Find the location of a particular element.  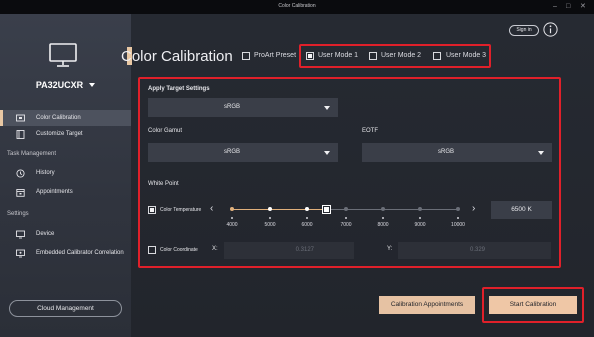

color-gamut-dropdown: sRGB is located at coordinates (243, 152).